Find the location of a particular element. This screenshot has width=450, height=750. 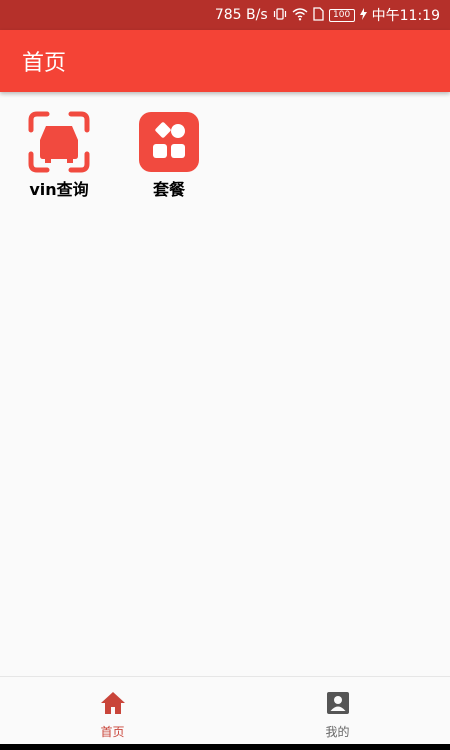

feature-grid: vin查询 套餐 is located at coordinates (114, 155).